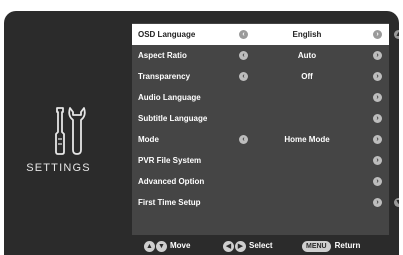 This screenshot has width=403, height=255. I want to click on return-hint: MENU Return, so click(331, 246).